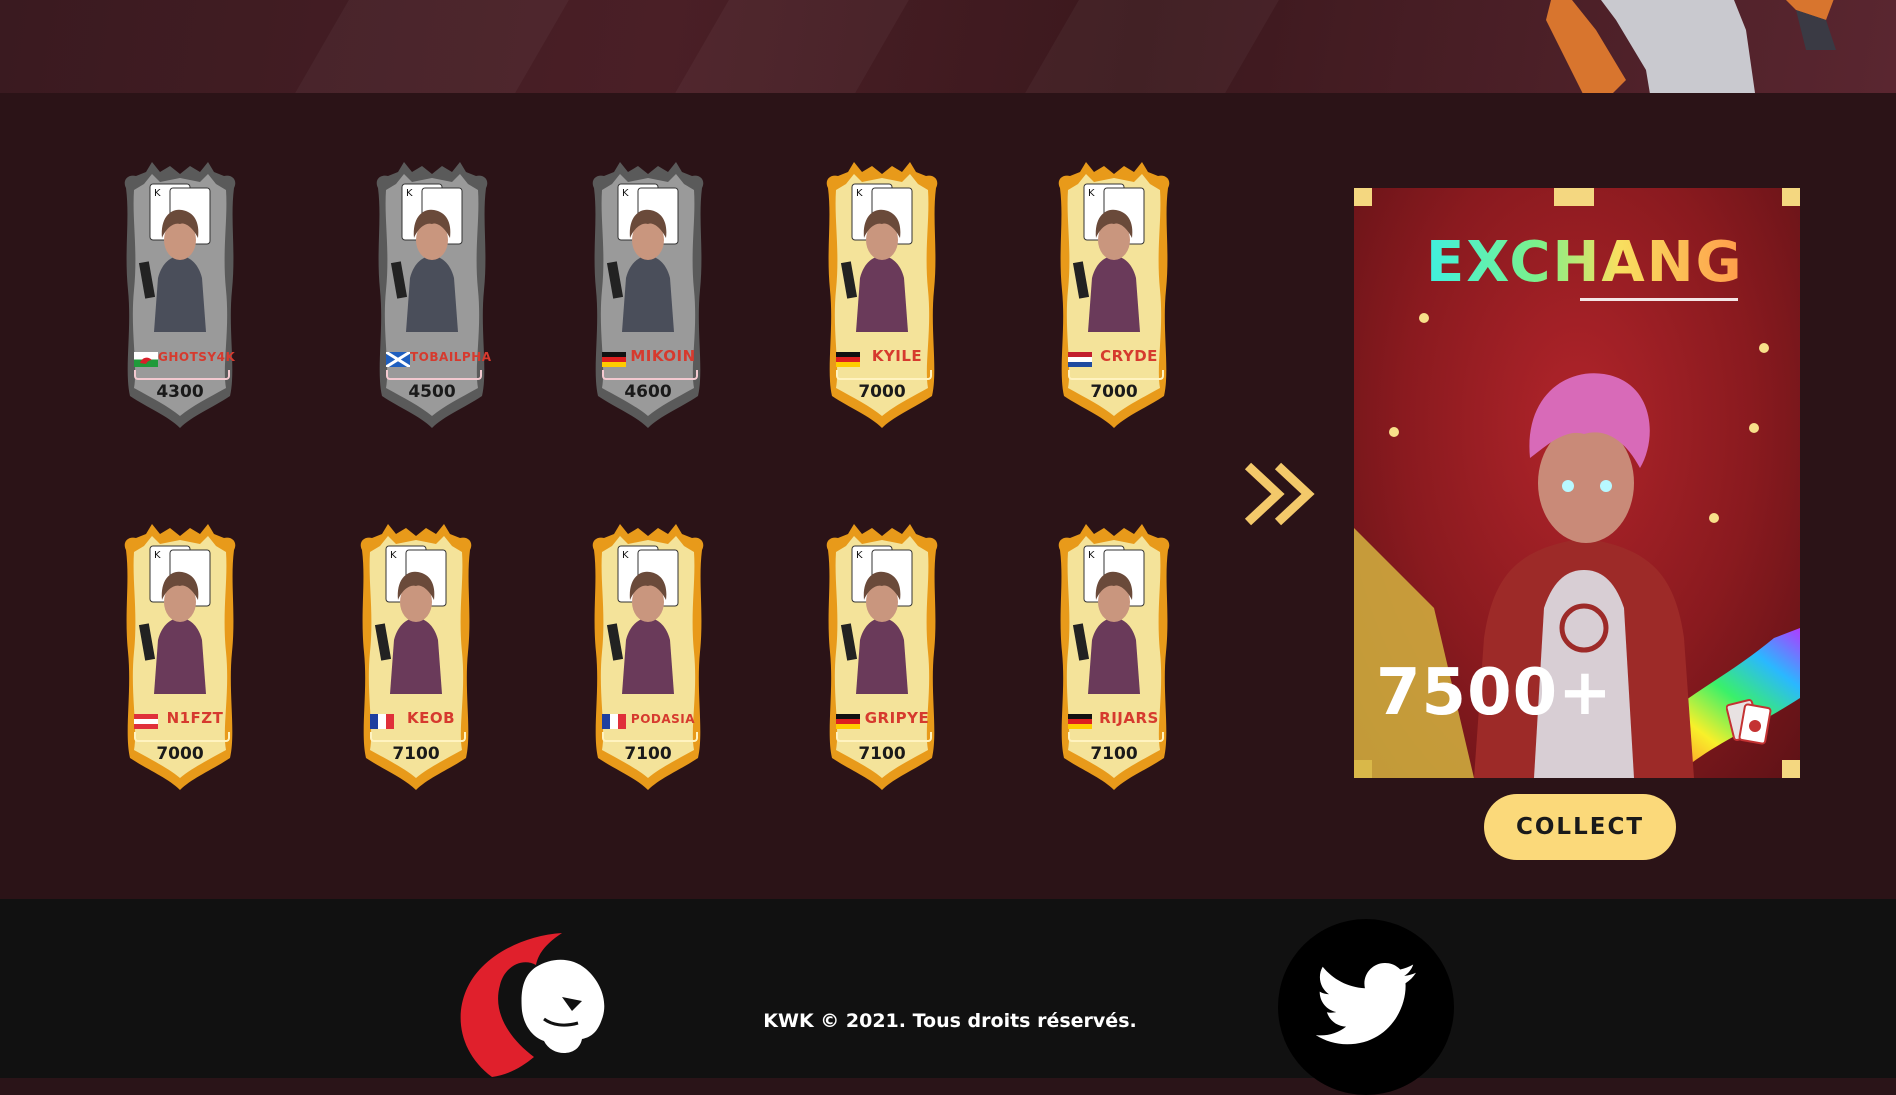  I want to click on lion-logo-icon, so click(532, 1005).